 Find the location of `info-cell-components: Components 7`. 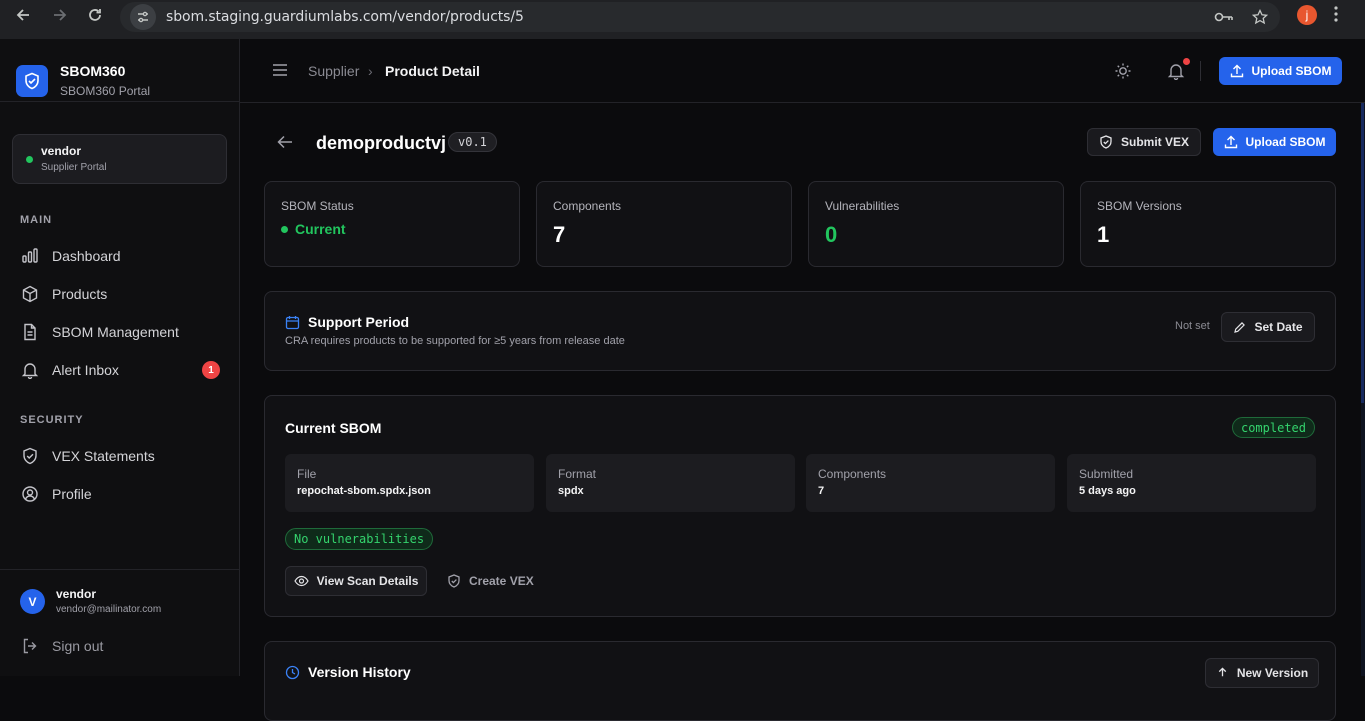

info-cell-components: Components 7 is located at coordinates (930, 483).